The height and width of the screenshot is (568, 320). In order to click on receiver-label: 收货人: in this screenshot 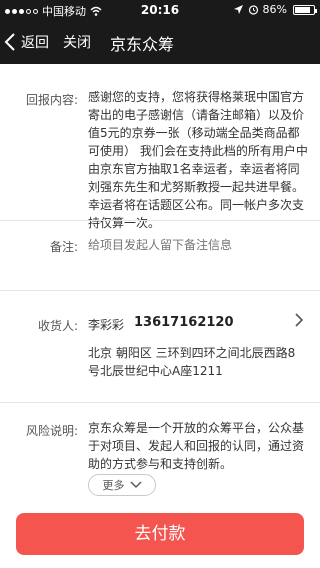, I will do `click(57, 326)`.